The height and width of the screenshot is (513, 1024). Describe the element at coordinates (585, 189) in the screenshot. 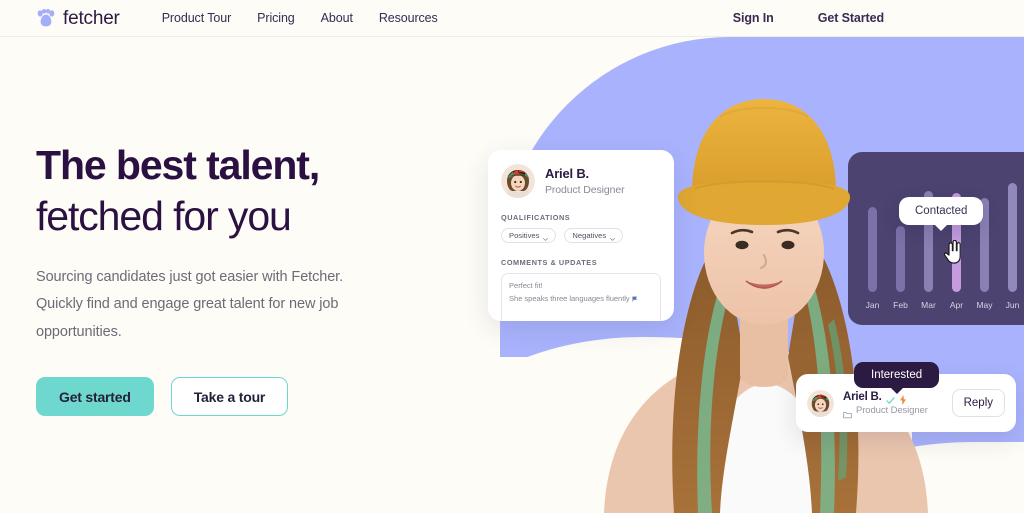

I see `candidate-role: Product Designer` at that location.